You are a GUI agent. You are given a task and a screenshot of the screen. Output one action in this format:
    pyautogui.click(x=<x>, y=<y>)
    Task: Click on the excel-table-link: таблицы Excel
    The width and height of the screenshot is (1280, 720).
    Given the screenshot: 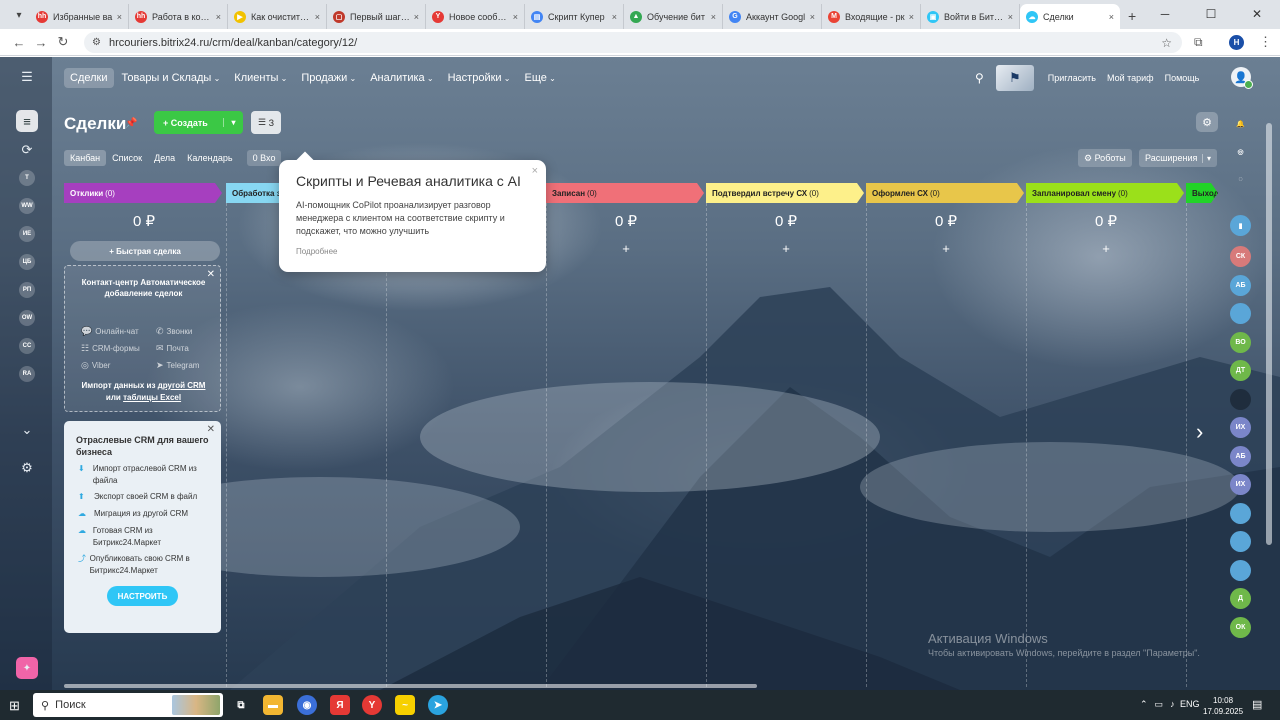 What is the action you would take?
    pyautogui.click(x=152, y=397)
    